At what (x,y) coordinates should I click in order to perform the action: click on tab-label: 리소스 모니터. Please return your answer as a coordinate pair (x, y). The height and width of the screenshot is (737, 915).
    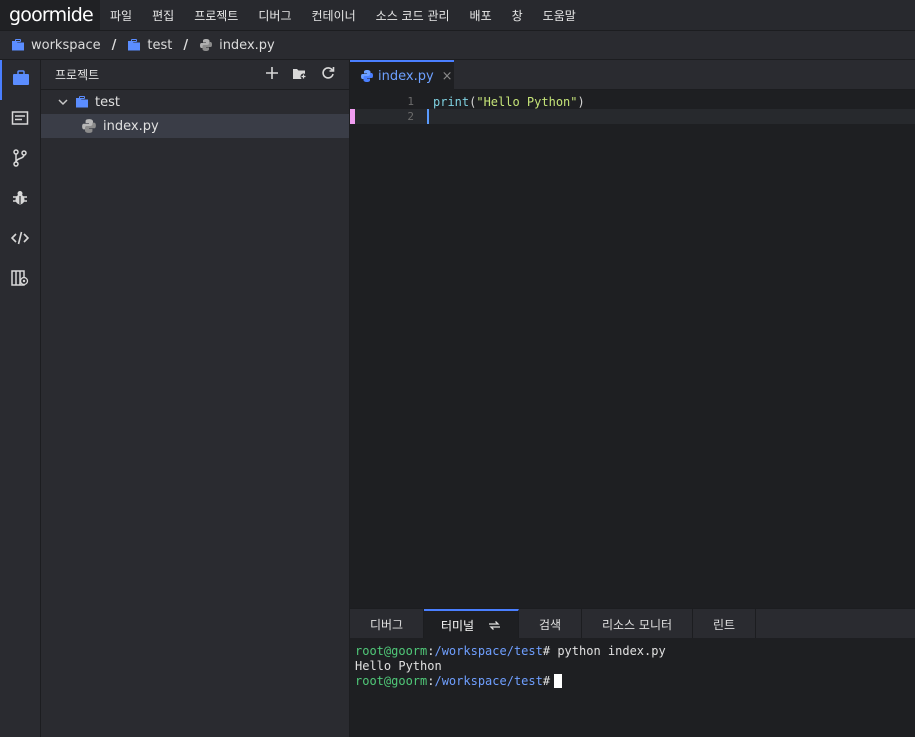
    Looking at the image, I should click on (637, 624).